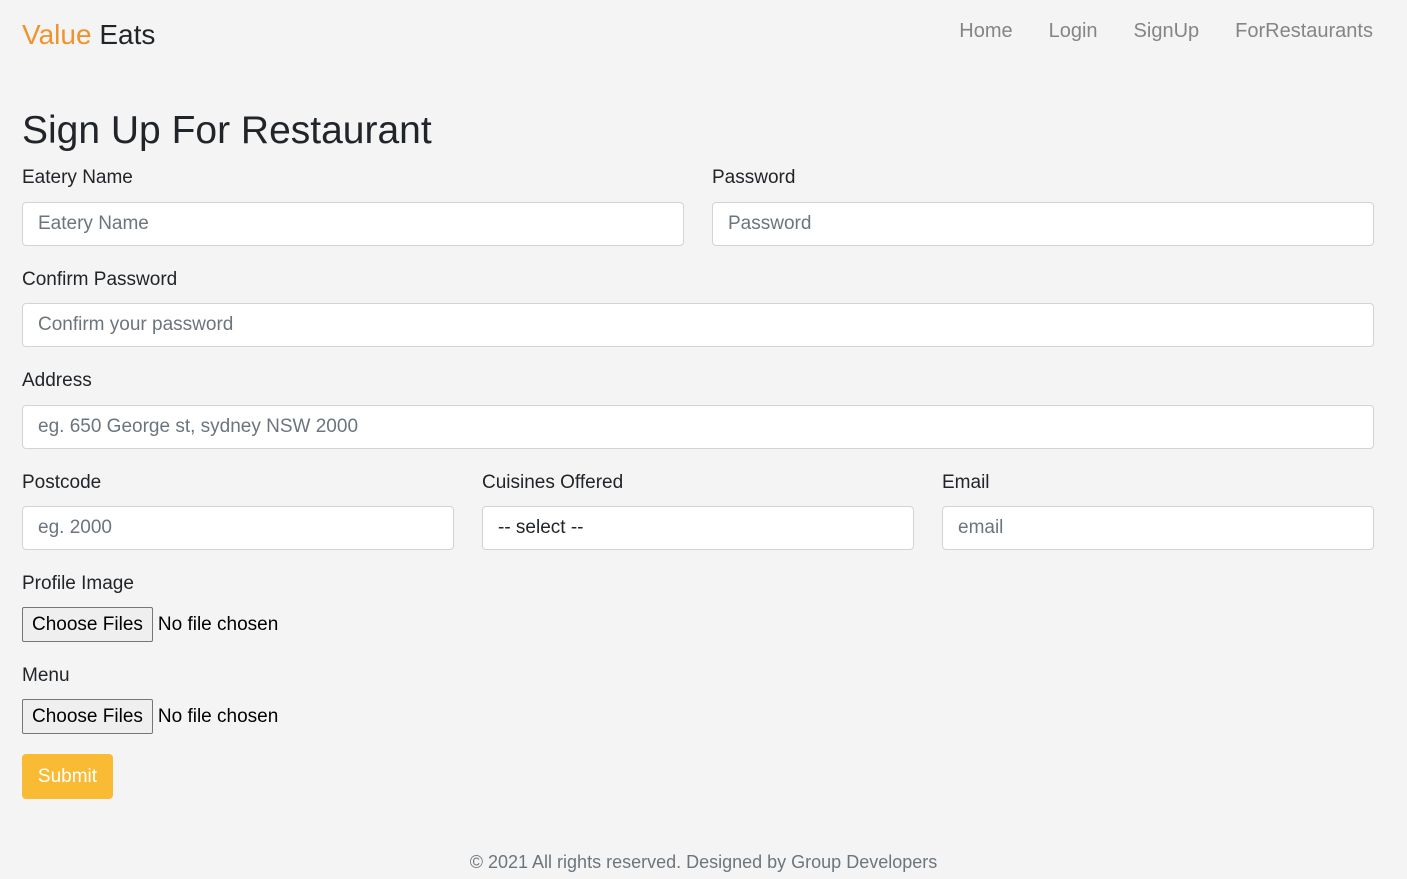  Describe the element at coordinates (78, 583) in the screenshot. I see `profile-image-label: Profile Image` at that location.